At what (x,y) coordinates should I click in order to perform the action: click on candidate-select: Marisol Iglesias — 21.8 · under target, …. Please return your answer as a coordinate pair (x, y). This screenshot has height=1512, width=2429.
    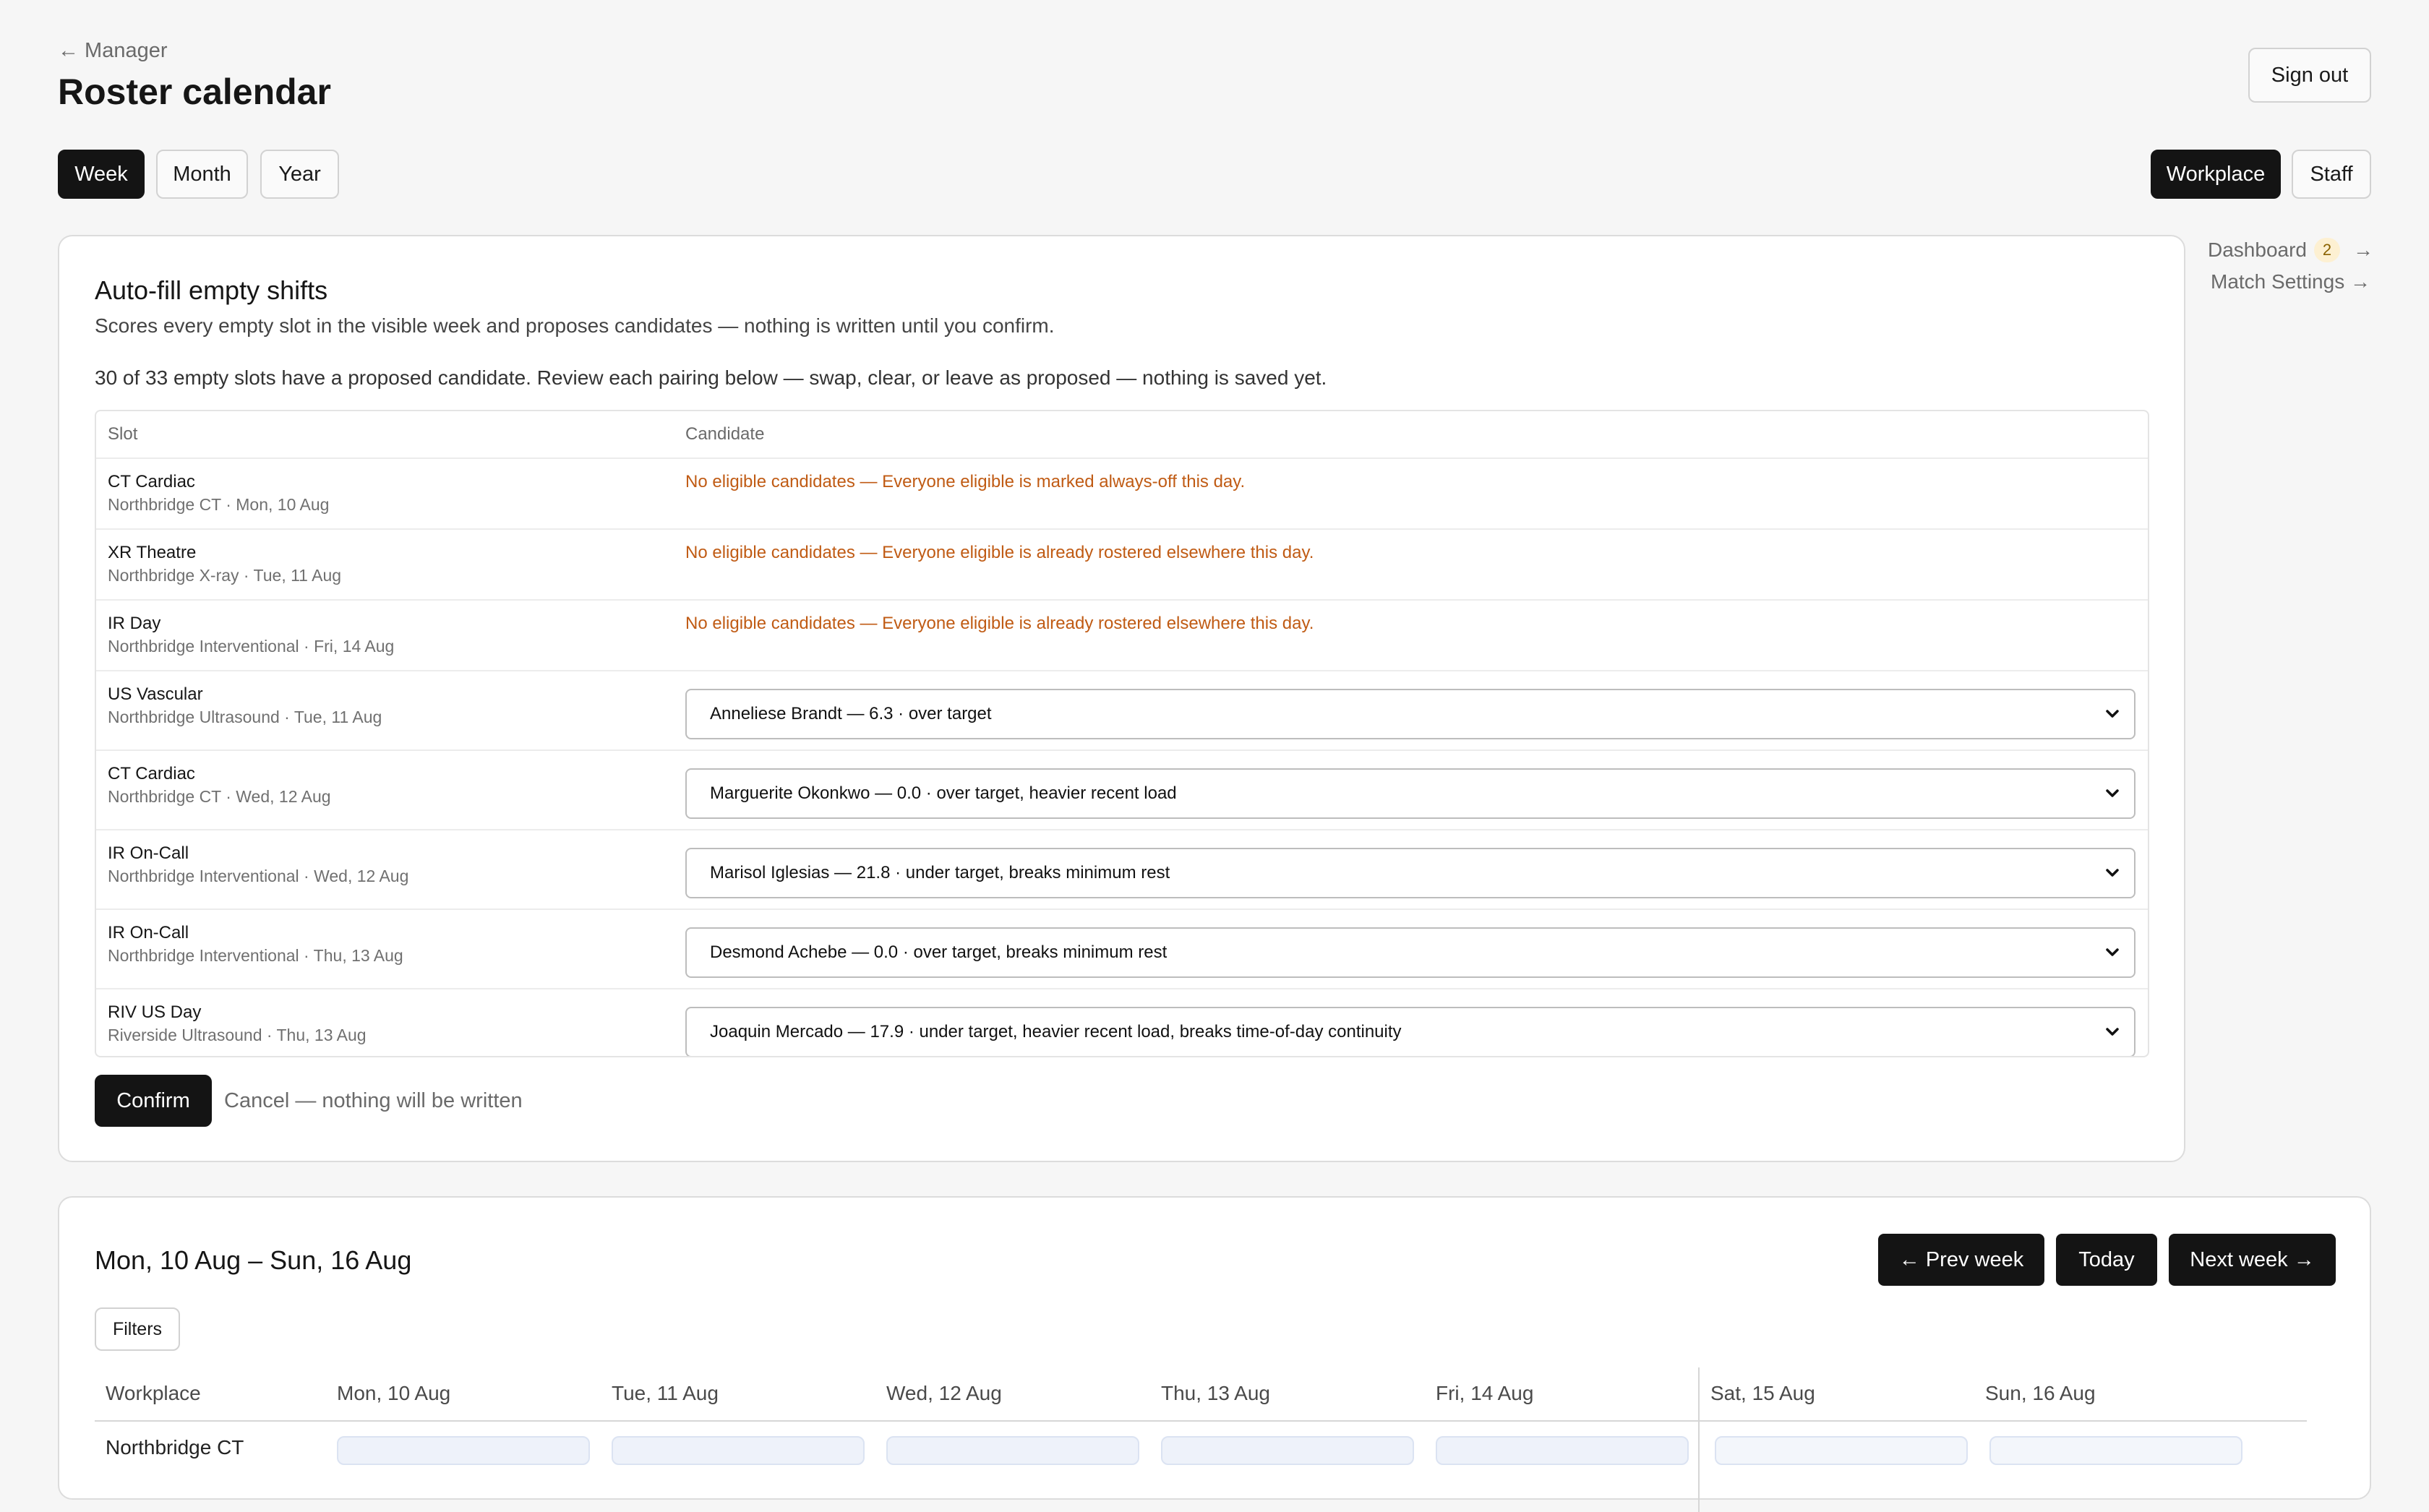
    Looking at the image, I should click on (1410, 873).